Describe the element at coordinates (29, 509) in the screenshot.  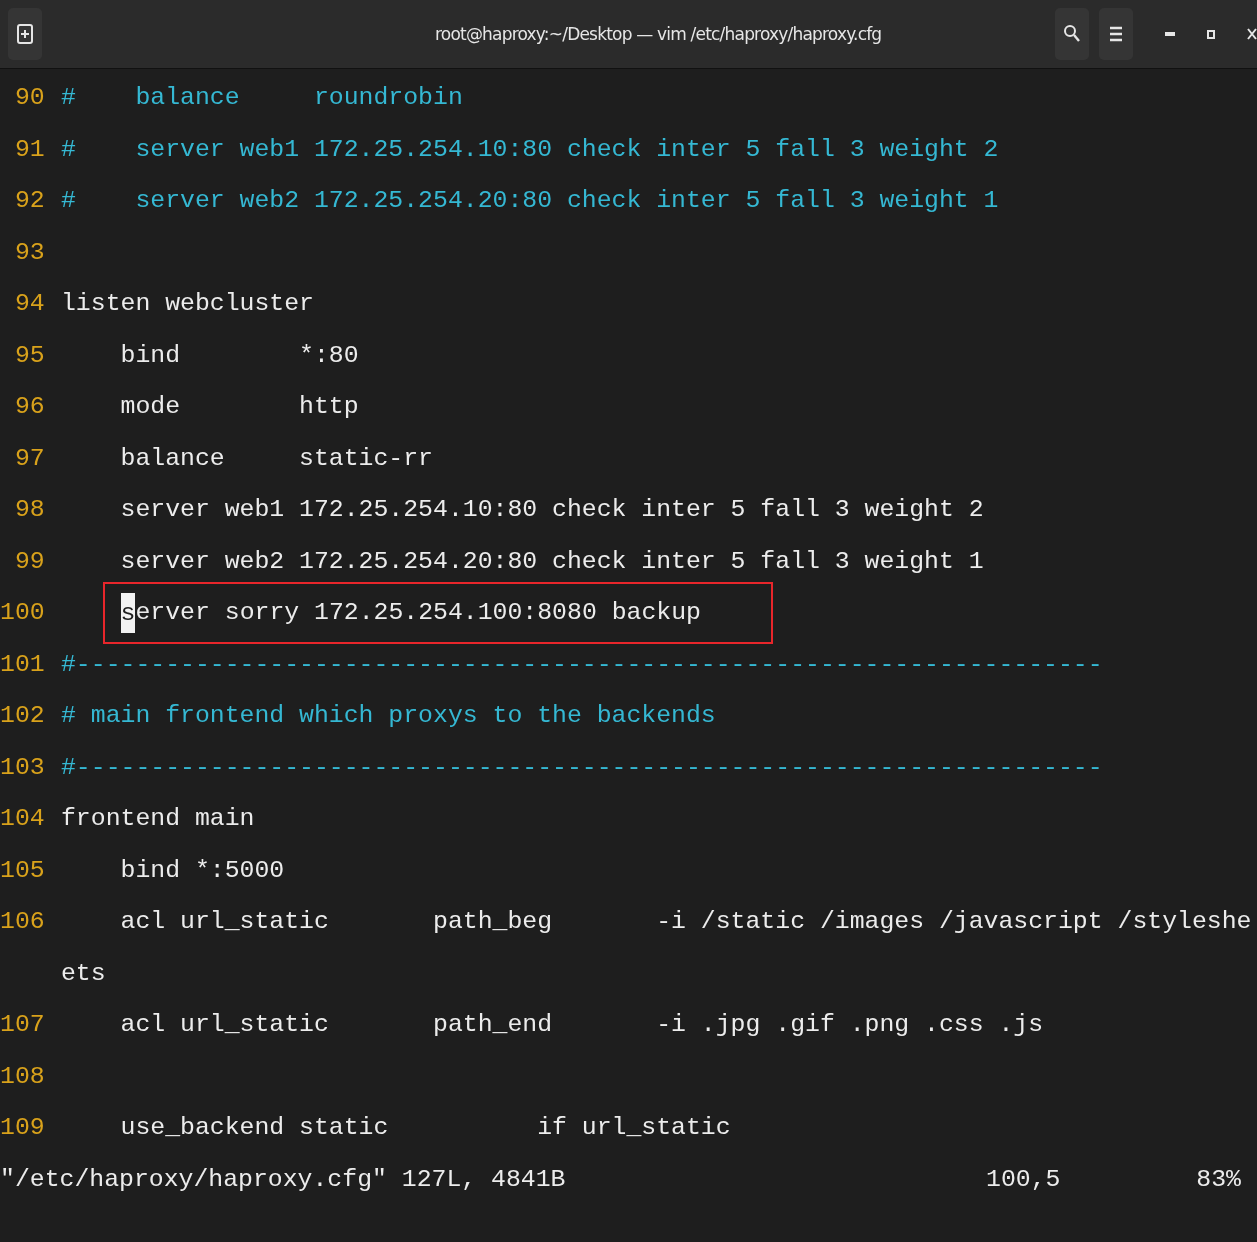
I see `line-number: 98` at that location.